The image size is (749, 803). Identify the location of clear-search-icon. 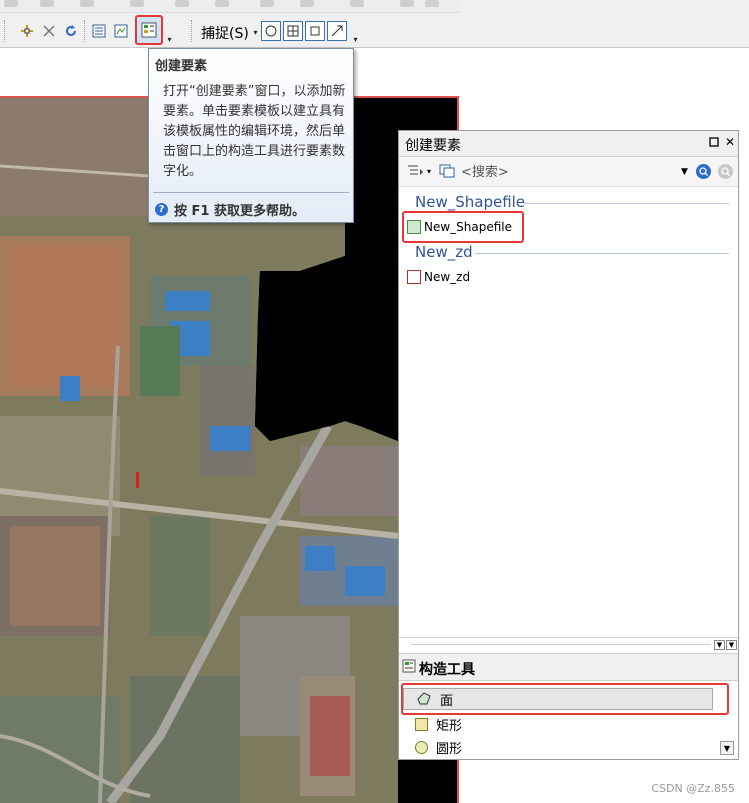
(725, 171).